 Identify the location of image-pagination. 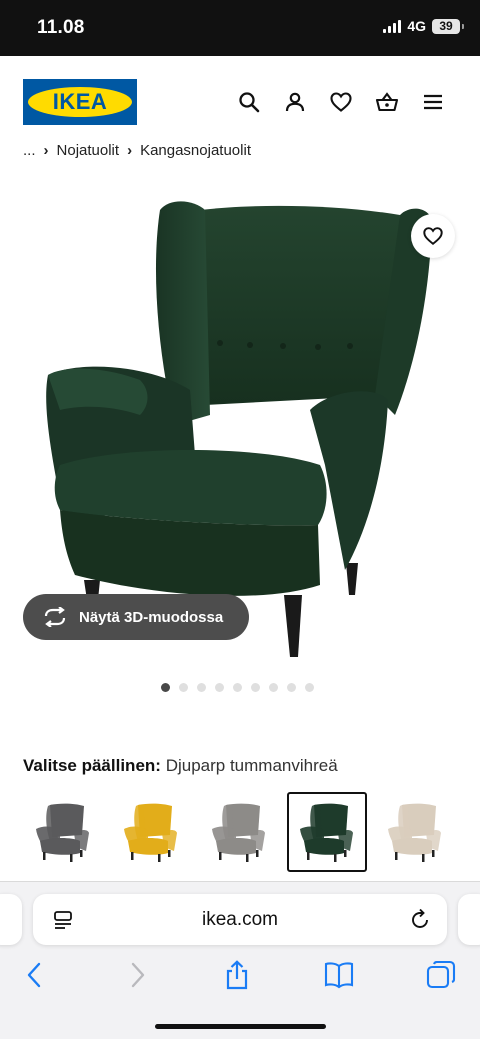
(237, 687).